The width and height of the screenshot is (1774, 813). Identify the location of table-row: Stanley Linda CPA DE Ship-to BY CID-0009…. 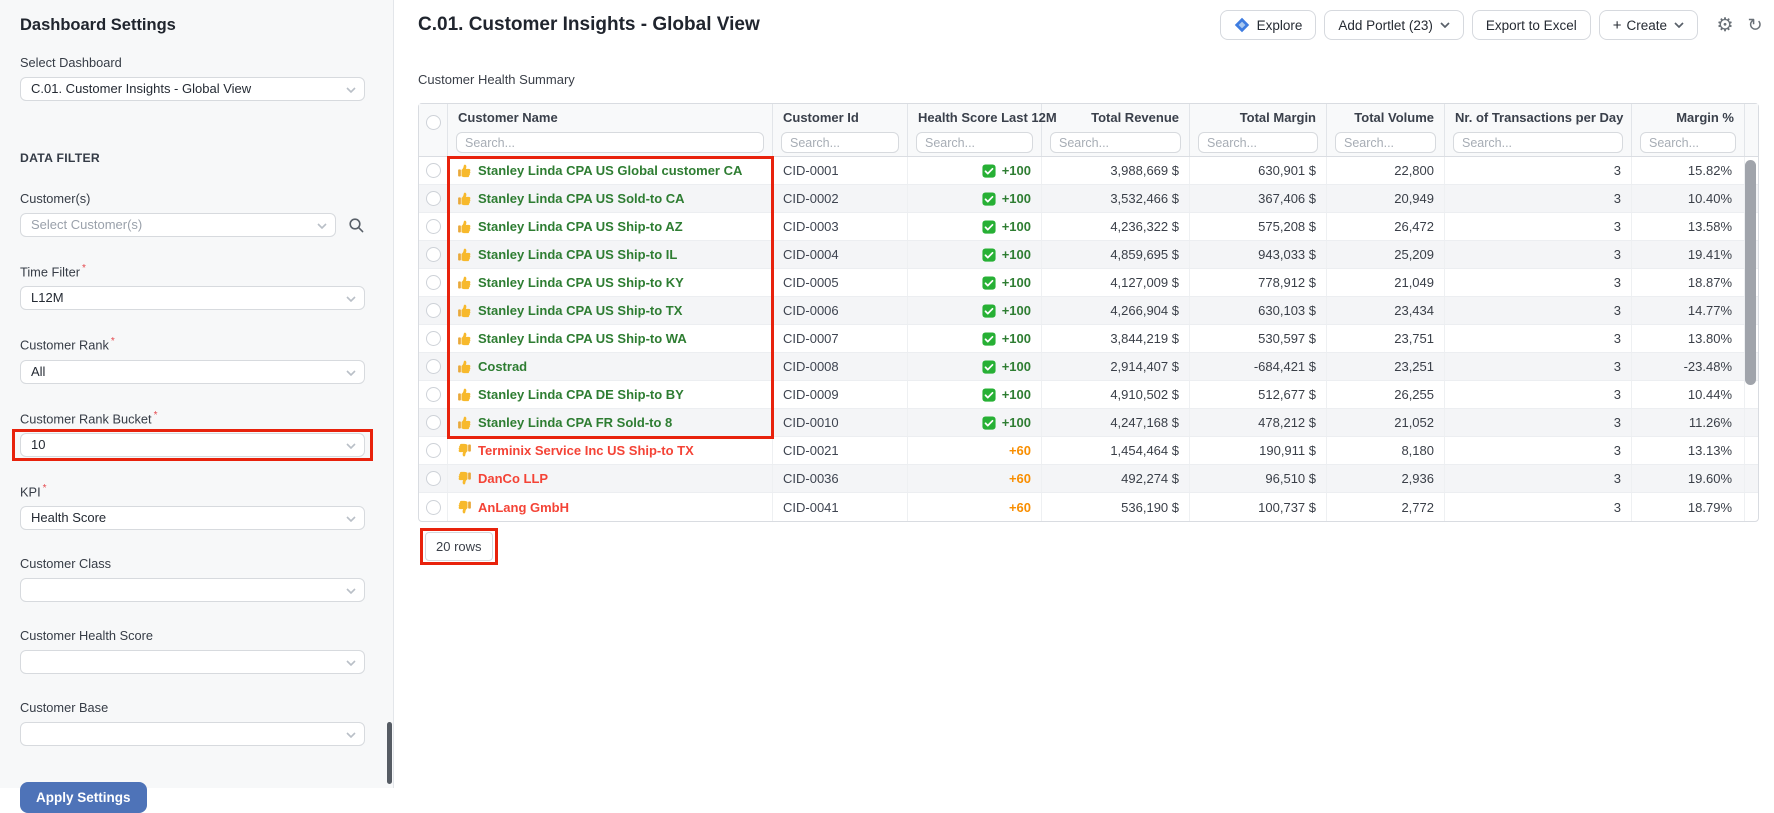
(1088, 395).